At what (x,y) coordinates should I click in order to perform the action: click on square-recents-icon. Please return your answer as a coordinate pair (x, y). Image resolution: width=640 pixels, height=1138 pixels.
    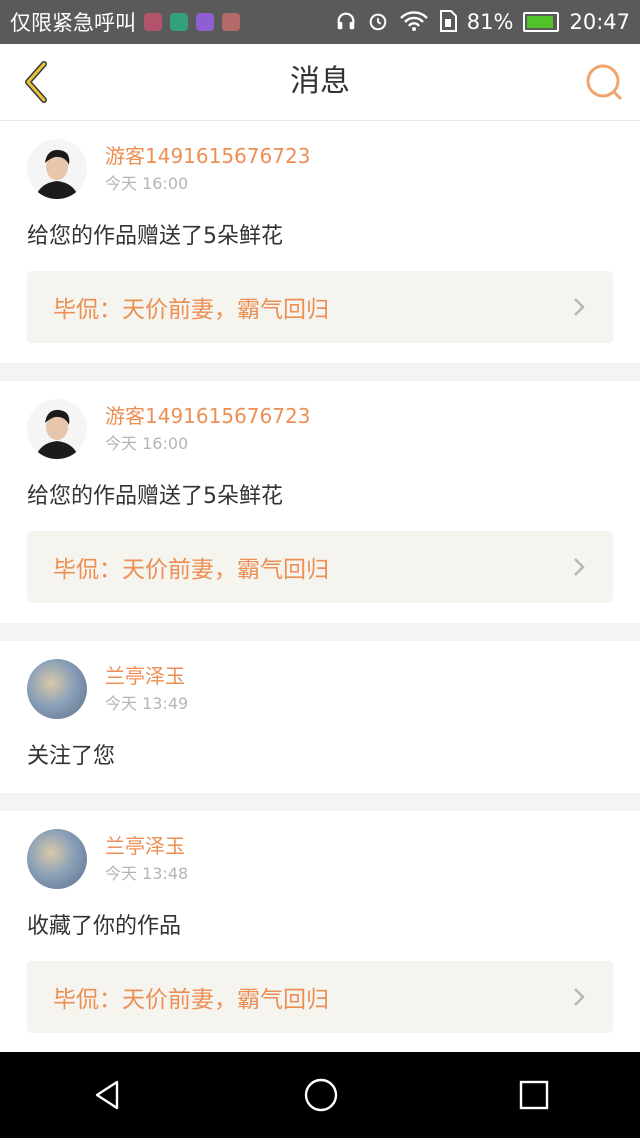
    Looking at the image, I should click on (534, 1095).